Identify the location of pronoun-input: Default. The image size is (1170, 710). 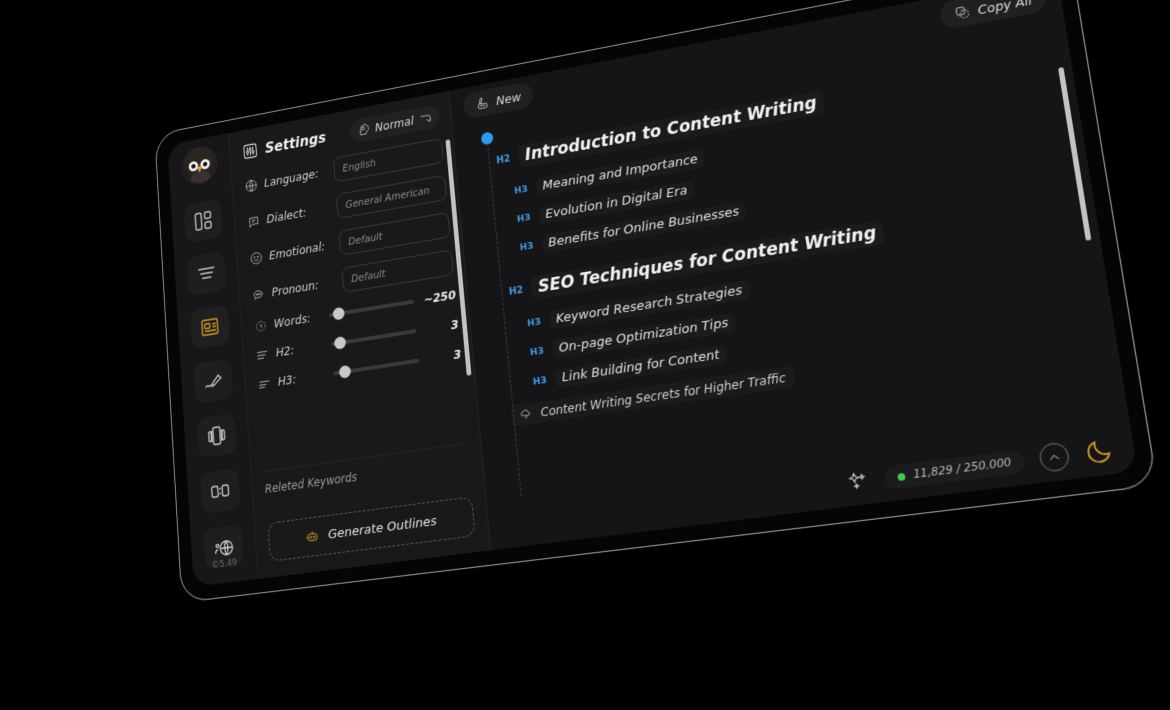
(397, 271).